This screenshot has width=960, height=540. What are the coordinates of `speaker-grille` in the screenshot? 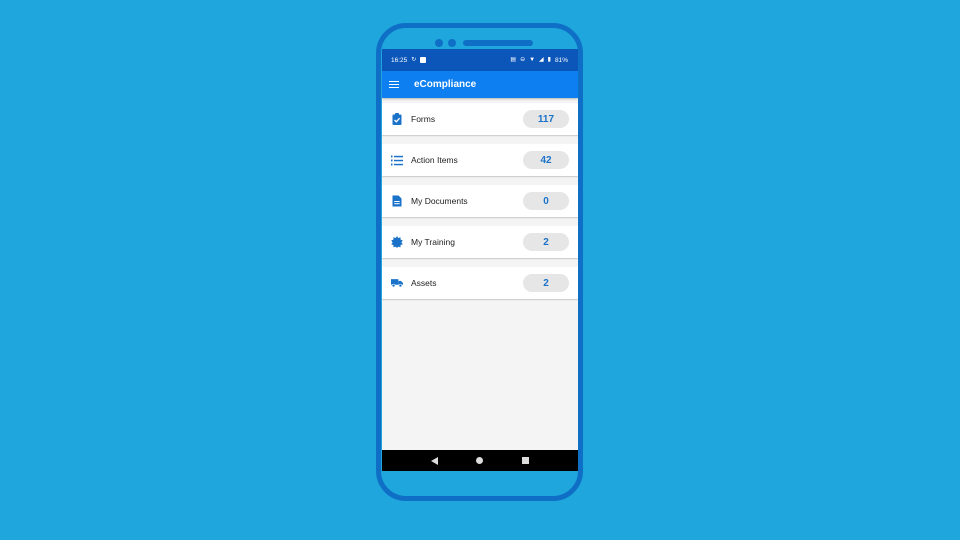 It's located at (498, 43).